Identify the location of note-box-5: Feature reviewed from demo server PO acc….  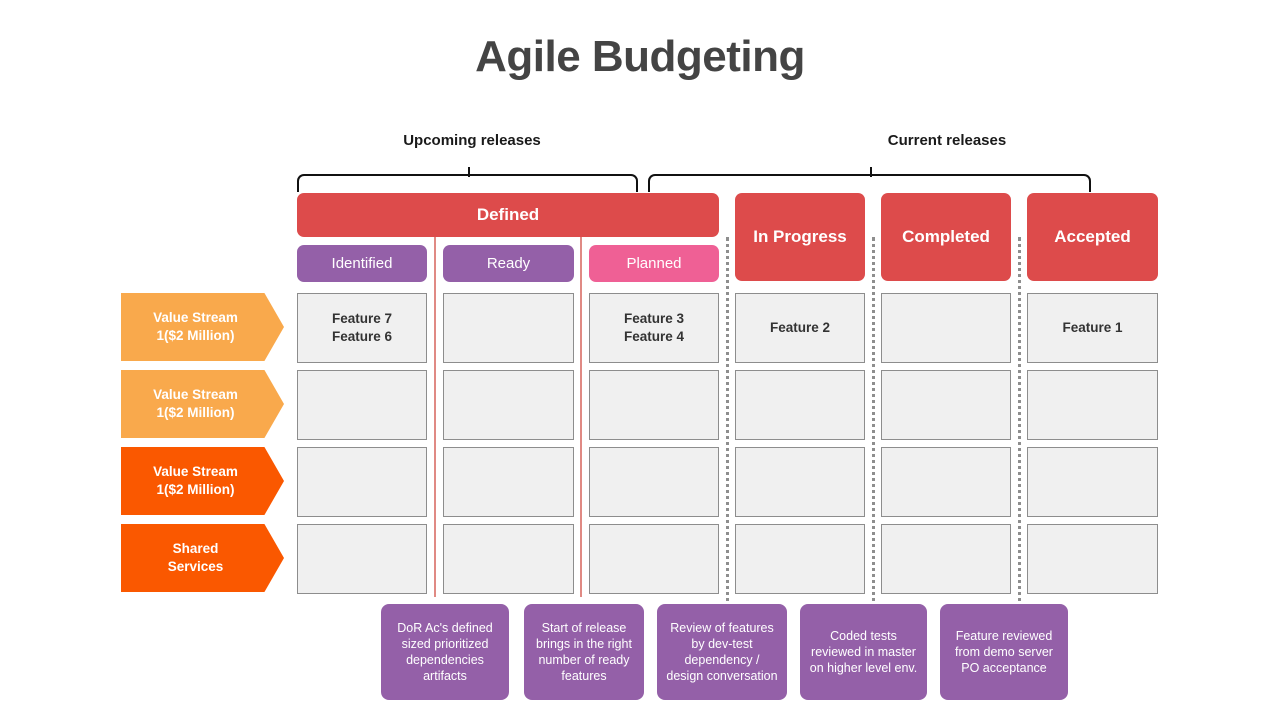
(1004, 652).